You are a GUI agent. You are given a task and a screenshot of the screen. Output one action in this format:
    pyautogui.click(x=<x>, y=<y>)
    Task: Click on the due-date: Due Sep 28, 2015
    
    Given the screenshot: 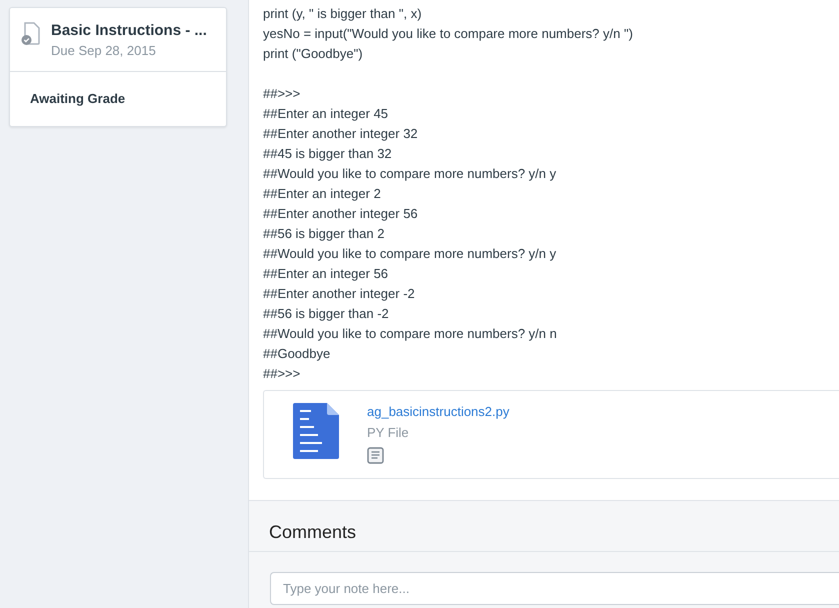 What is the action you would take?
    pyautogui.click(x=104, y=51)
    